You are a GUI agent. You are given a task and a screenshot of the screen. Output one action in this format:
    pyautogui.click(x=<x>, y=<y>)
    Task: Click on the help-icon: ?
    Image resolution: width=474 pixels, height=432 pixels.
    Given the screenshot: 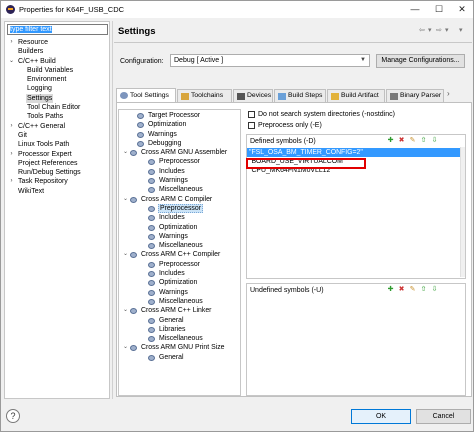 What is the action you would take?
    pyautogui.click(x=13, y=416)
    